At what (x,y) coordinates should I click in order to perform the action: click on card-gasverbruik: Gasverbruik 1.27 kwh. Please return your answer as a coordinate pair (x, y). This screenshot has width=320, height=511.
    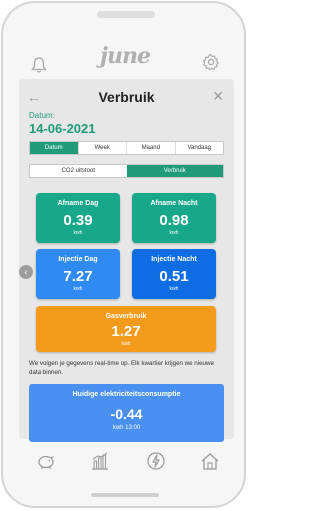
    Looking at the image, I should click on (126, 329).